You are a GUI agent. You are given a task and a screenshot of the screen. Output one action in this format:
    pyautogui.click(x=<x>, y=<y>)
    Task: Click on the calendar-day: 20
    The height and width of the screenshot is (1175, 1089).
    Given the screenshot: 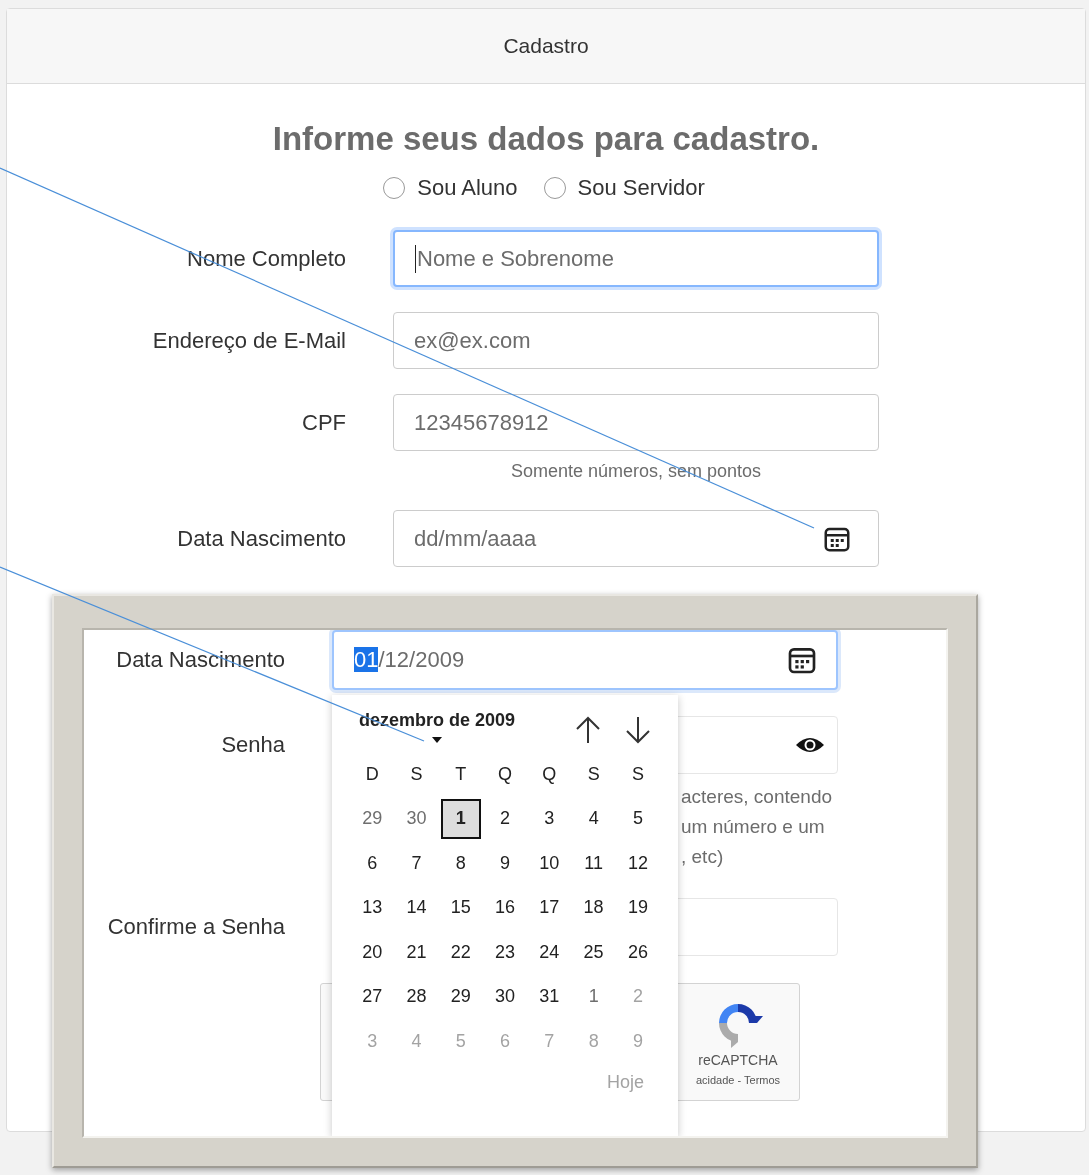 What is the action you would take?
    pyautogui.click(x=372, y=952)
    